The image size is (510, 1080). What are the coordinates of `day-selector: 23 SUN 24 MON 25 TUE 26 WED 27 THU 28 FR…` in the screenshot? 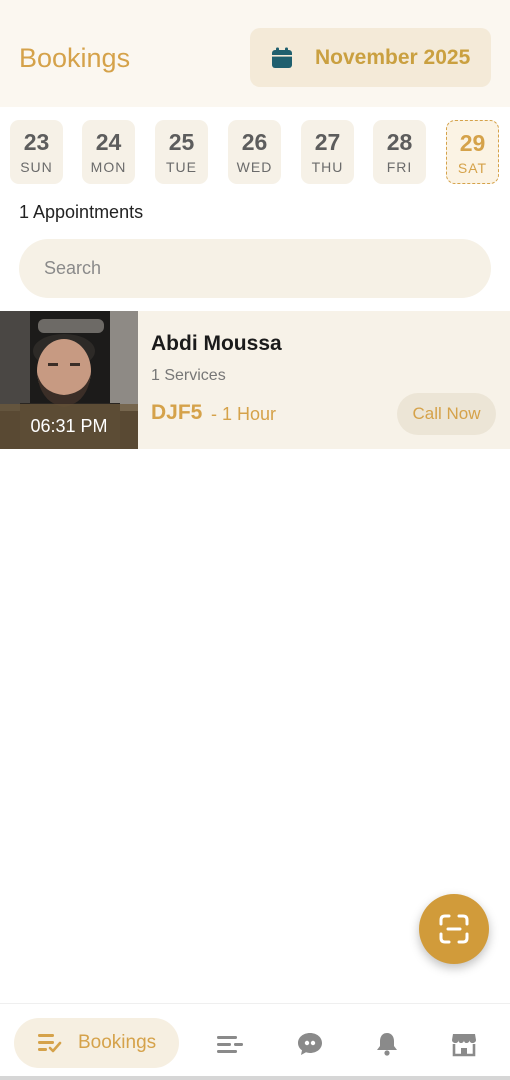 It's located at (255, 152).